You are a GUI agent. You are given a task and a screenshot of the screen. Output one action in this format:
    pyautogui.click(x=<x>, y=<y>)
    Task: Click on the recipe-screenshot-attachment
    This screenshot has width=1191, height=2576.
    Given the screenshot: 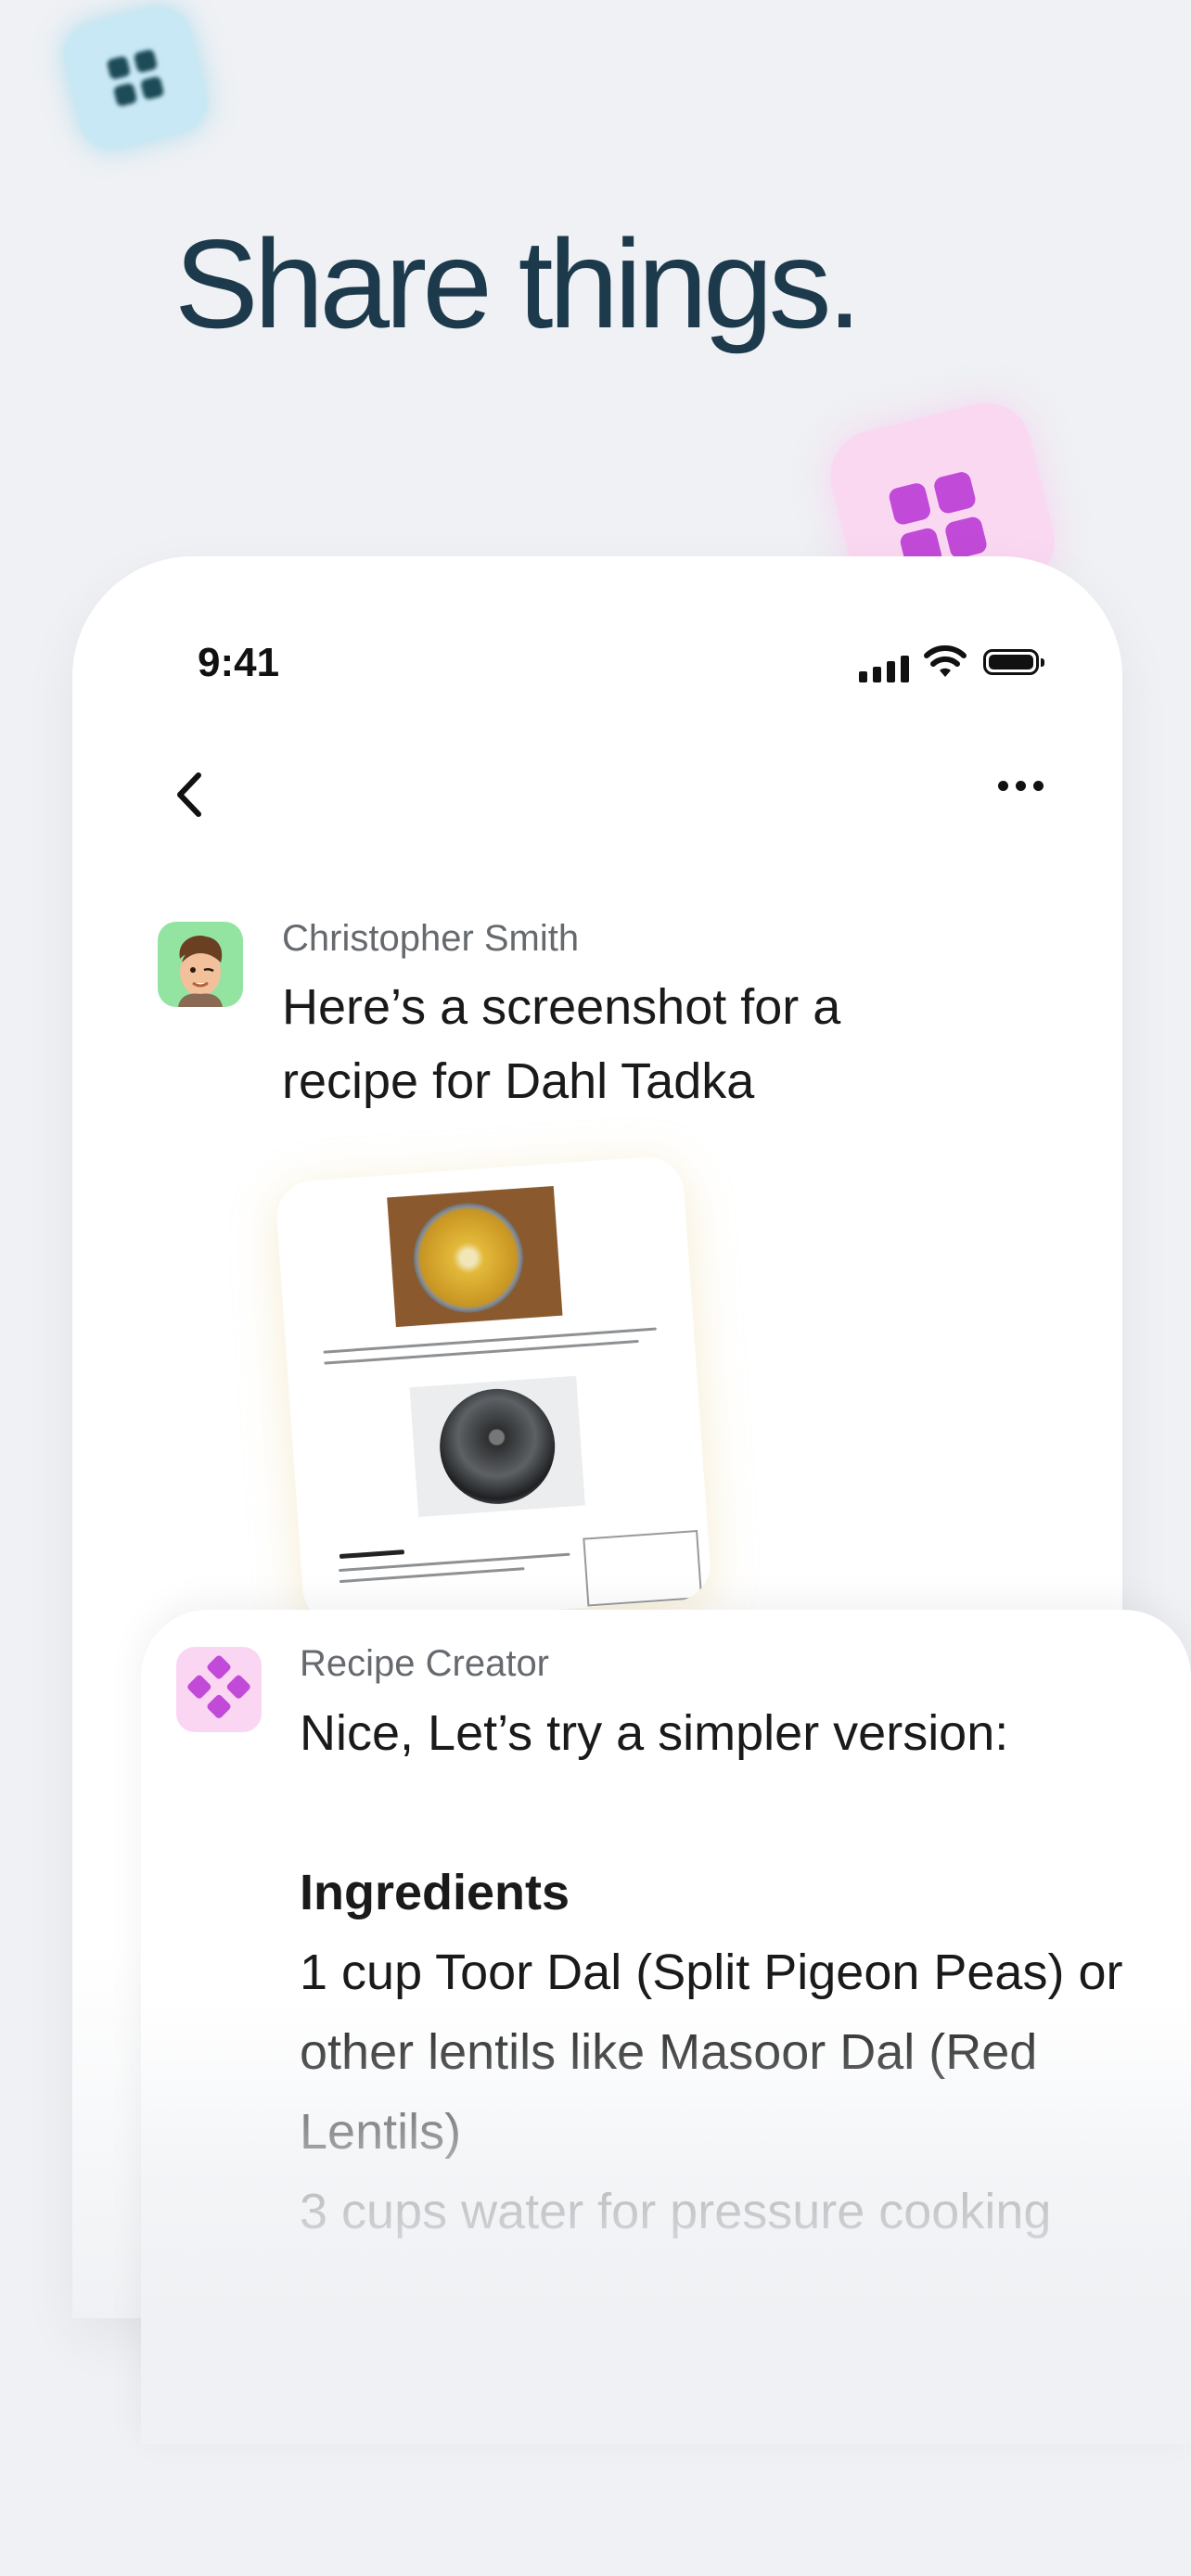 What is the action you would take?
    pyautogui.click(x=493, y=1391)
    